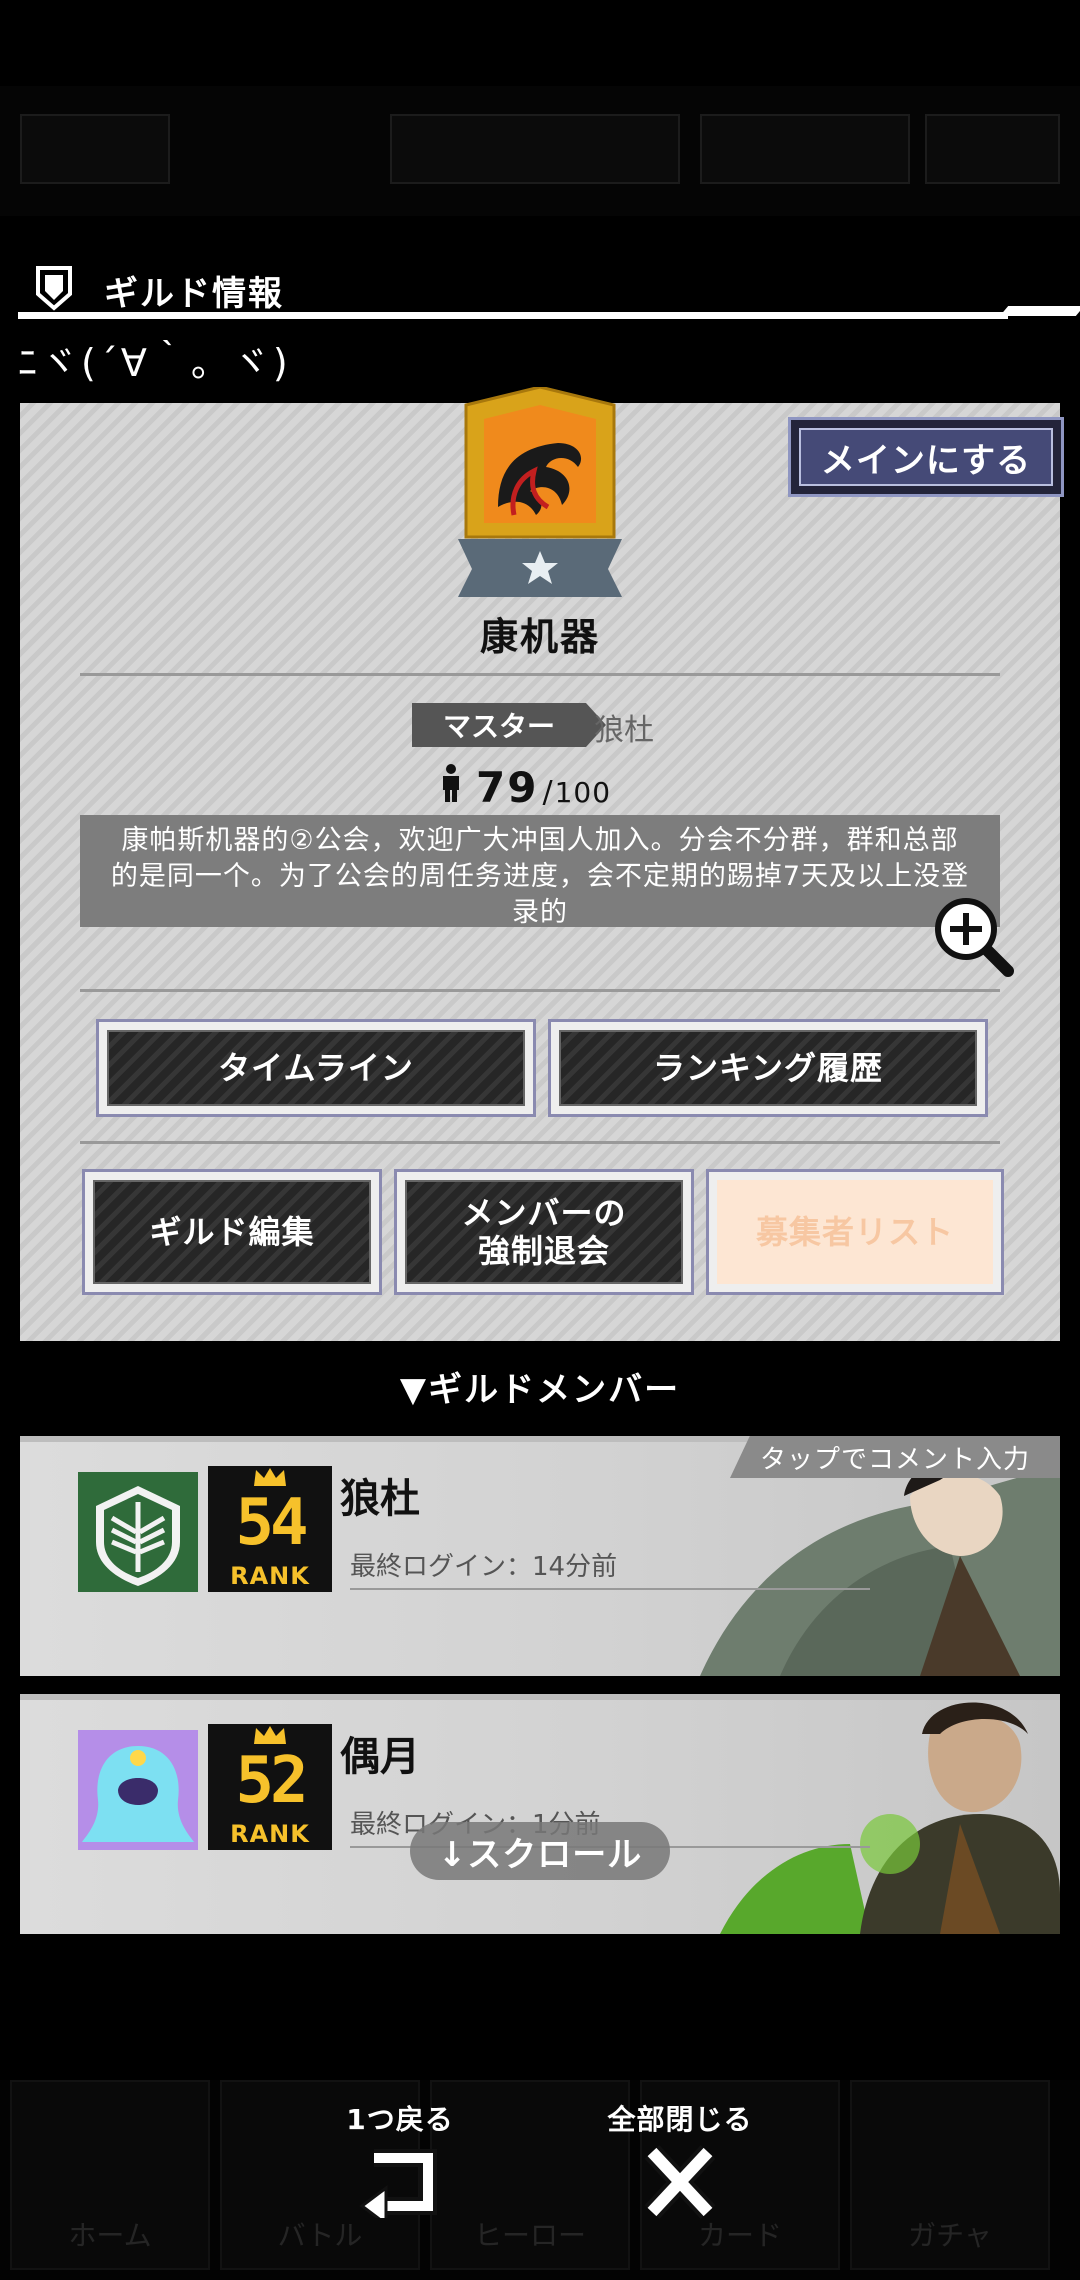 This screenshot has width=1080, height=2280. Describe the element at coordinates (624, 730) in the screenshot. I see `master-name: 狼杜` at that location.